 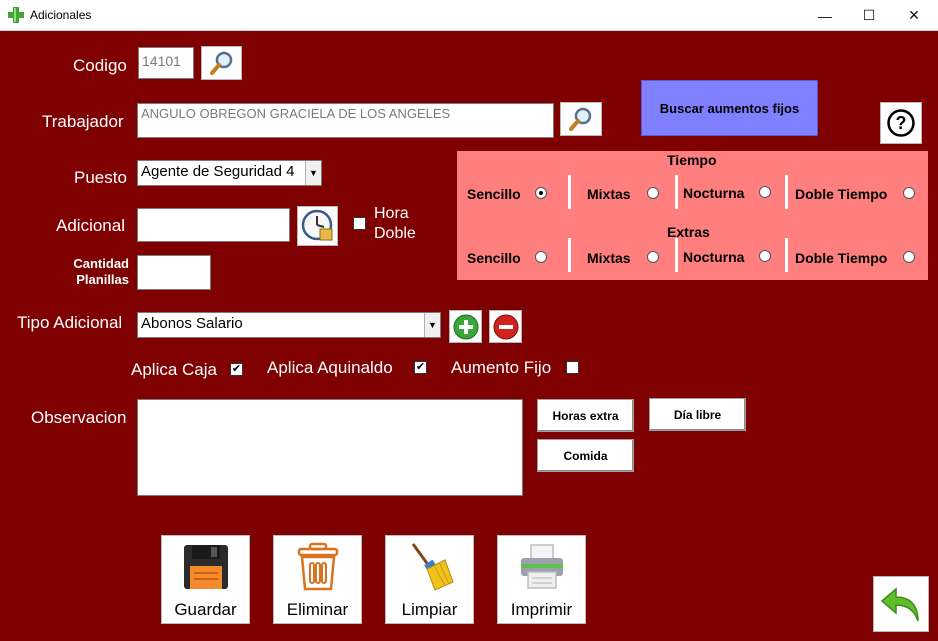 I want to click on limpiar-button: Limpiar, so click(x=429, y=579).